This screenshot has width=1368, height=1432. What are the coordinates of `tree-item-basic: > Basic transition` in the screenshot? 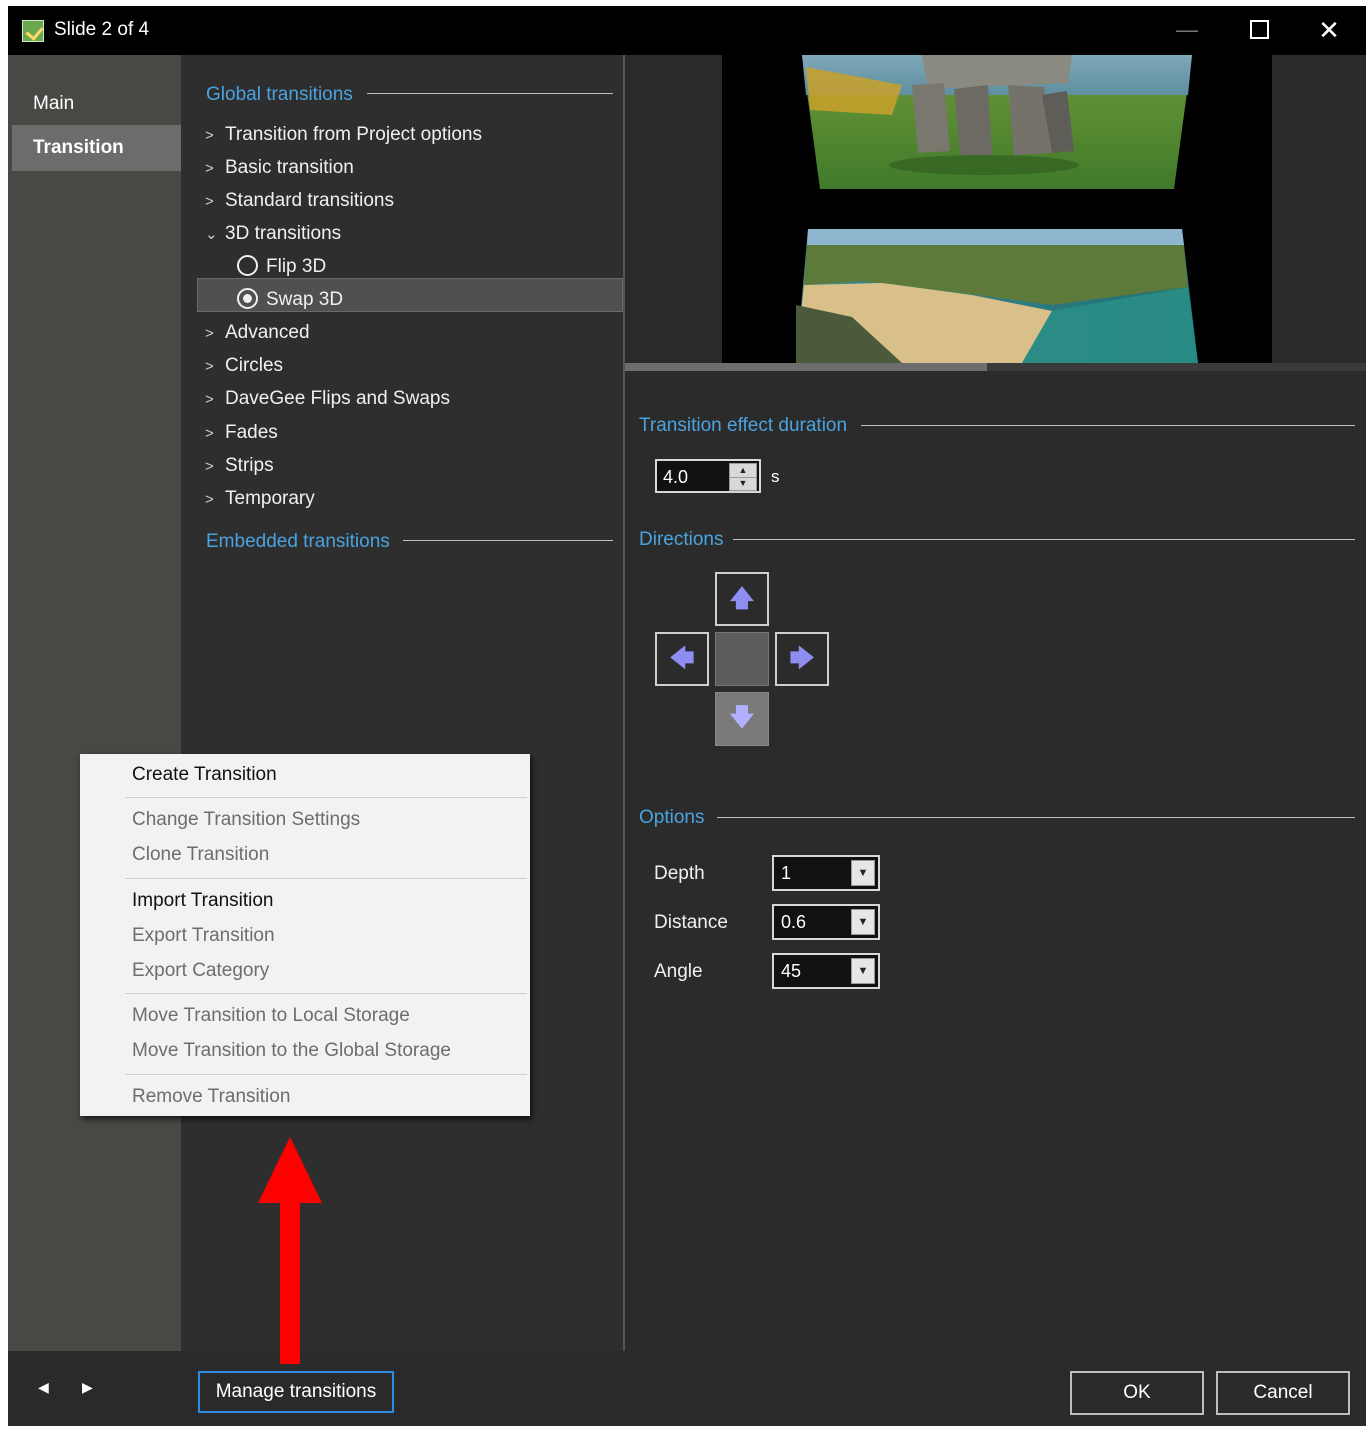 It's located at (279, 168).